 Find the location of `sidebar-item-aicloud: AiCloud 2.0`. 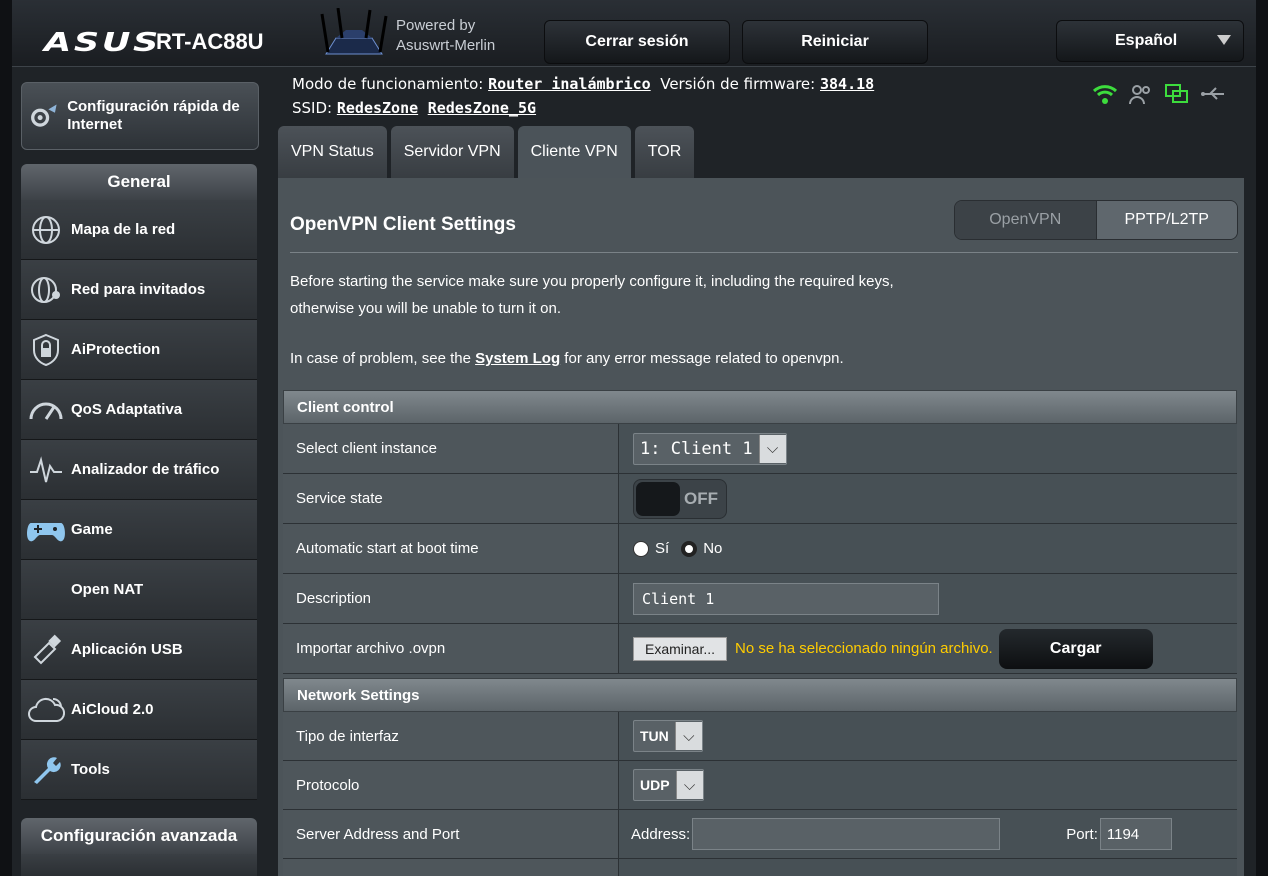

sidebar-item-aicloud: AiCloud 2.0 is located at coordinates (139, 710).